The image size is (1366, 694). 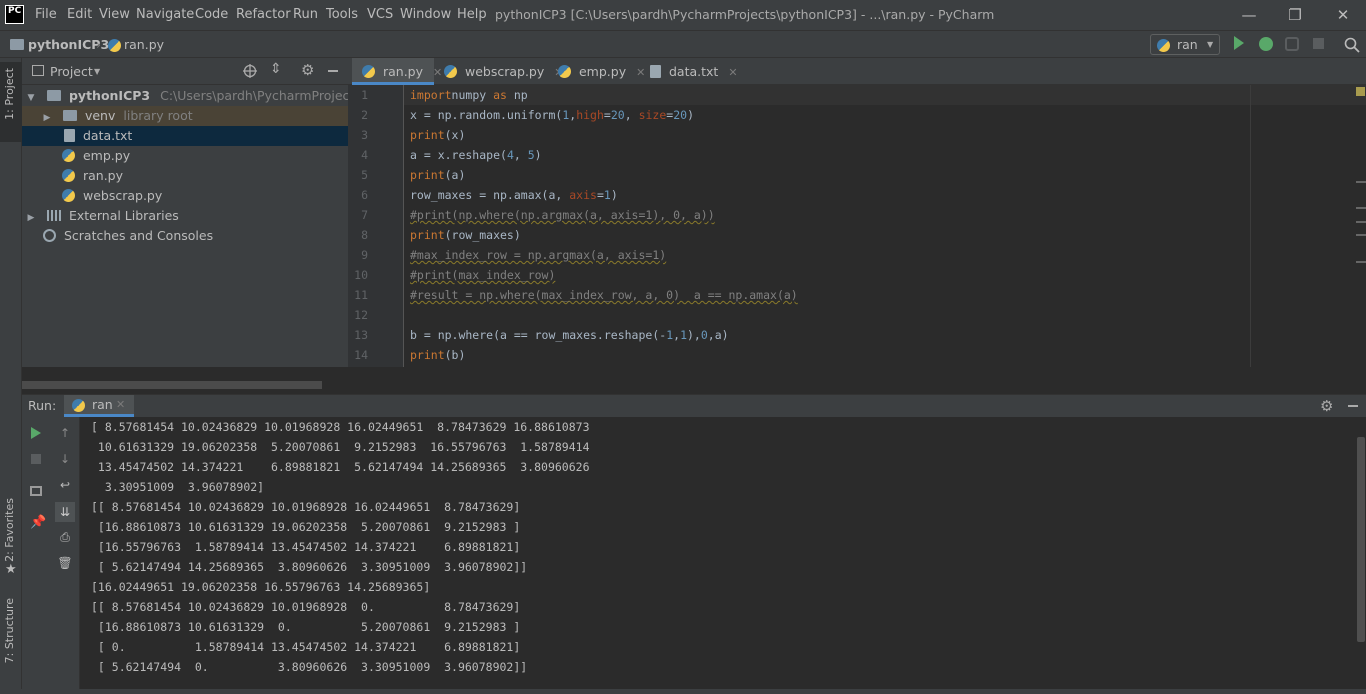 What do you see at coordinates (498, 71) in the screenshot?
I see `tab-webscrap-py: webscrap.py ✕` at bounding box center [498, 71].